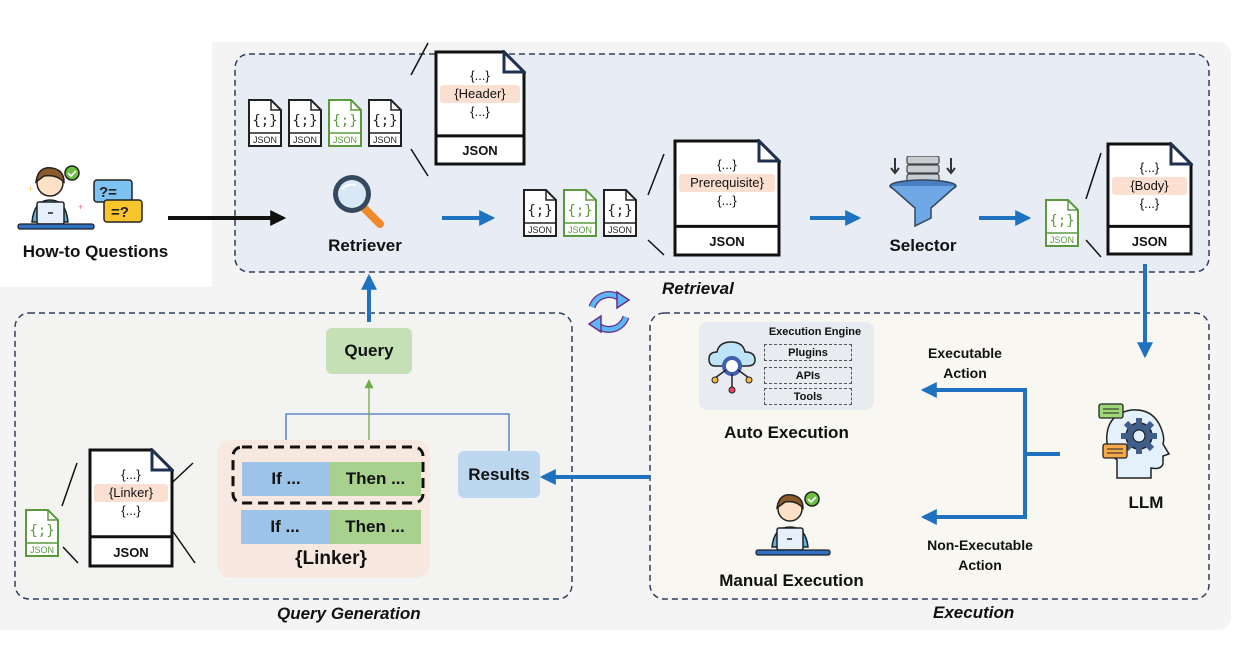 The width and height of the screenshot is (1245, 647). I want to click on engine-item-apis: APIs, so click(808, 375).